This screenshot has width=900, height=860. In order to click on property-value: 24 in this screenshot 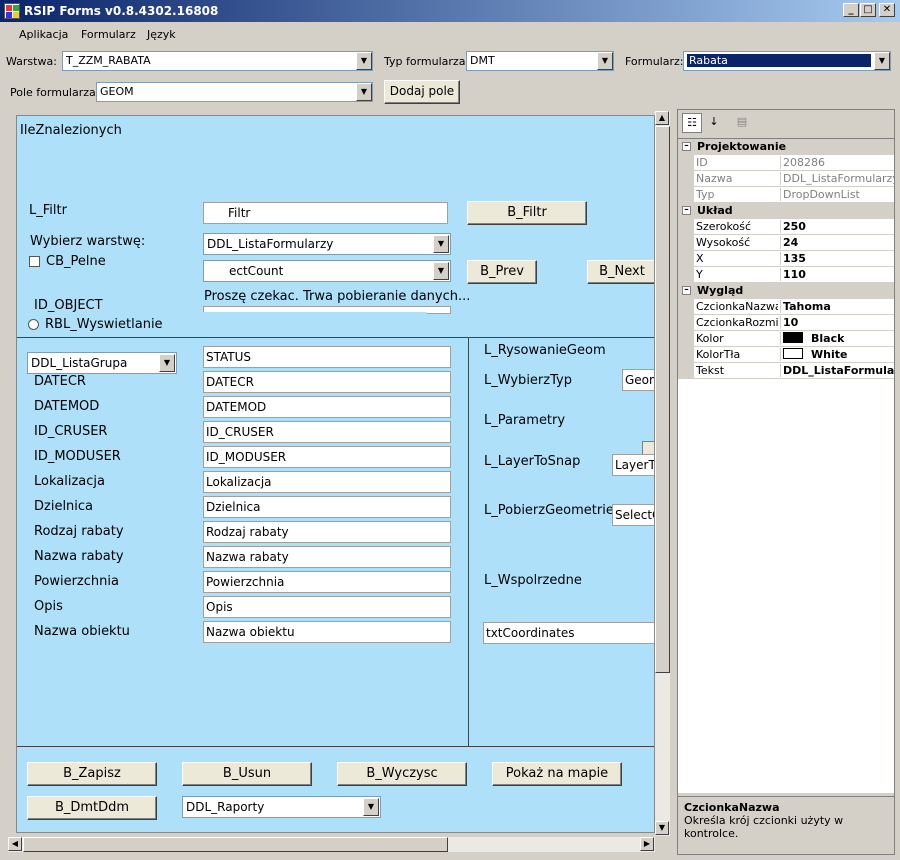, I will do `click(837, 242)`.